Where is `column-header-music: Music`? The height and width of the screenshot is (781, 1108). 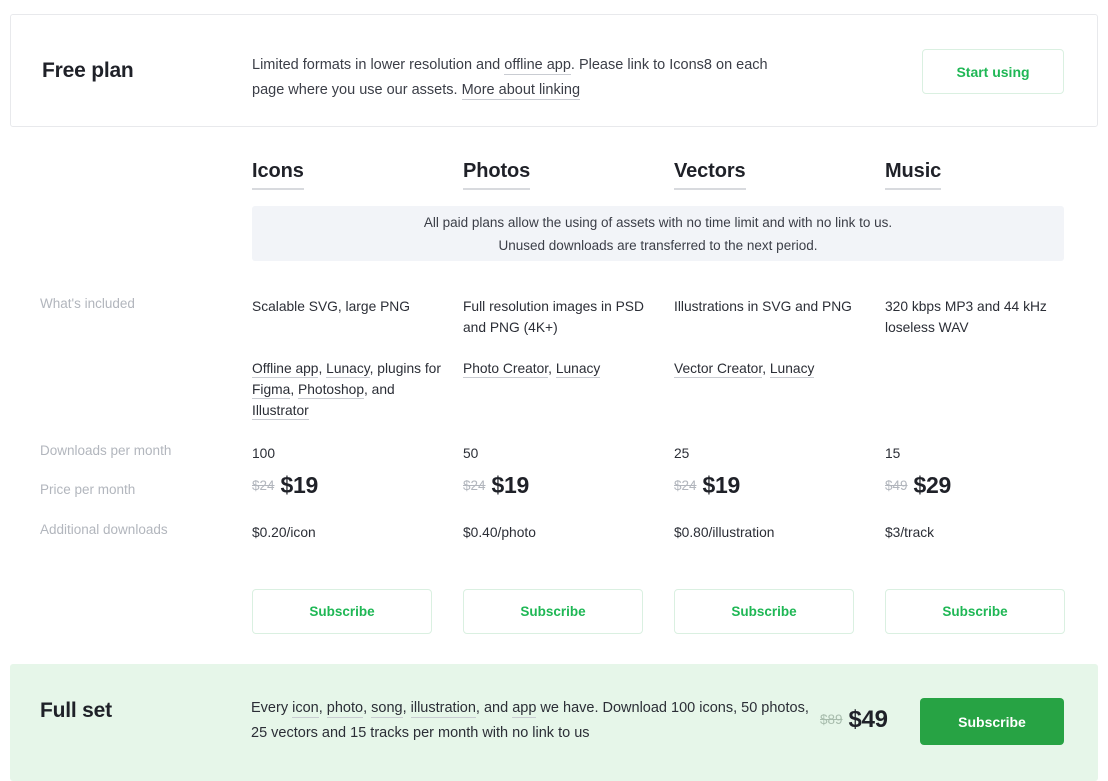
column-header-music: Music is located at coordinates (913, 175).